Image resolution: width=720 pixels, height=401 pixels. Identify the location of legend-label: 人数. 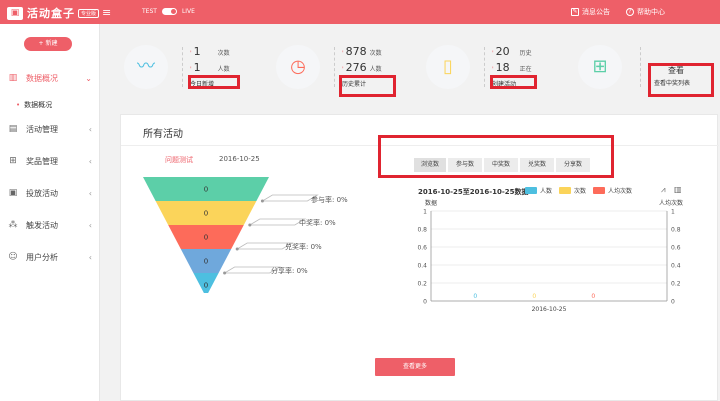
(546, 191).